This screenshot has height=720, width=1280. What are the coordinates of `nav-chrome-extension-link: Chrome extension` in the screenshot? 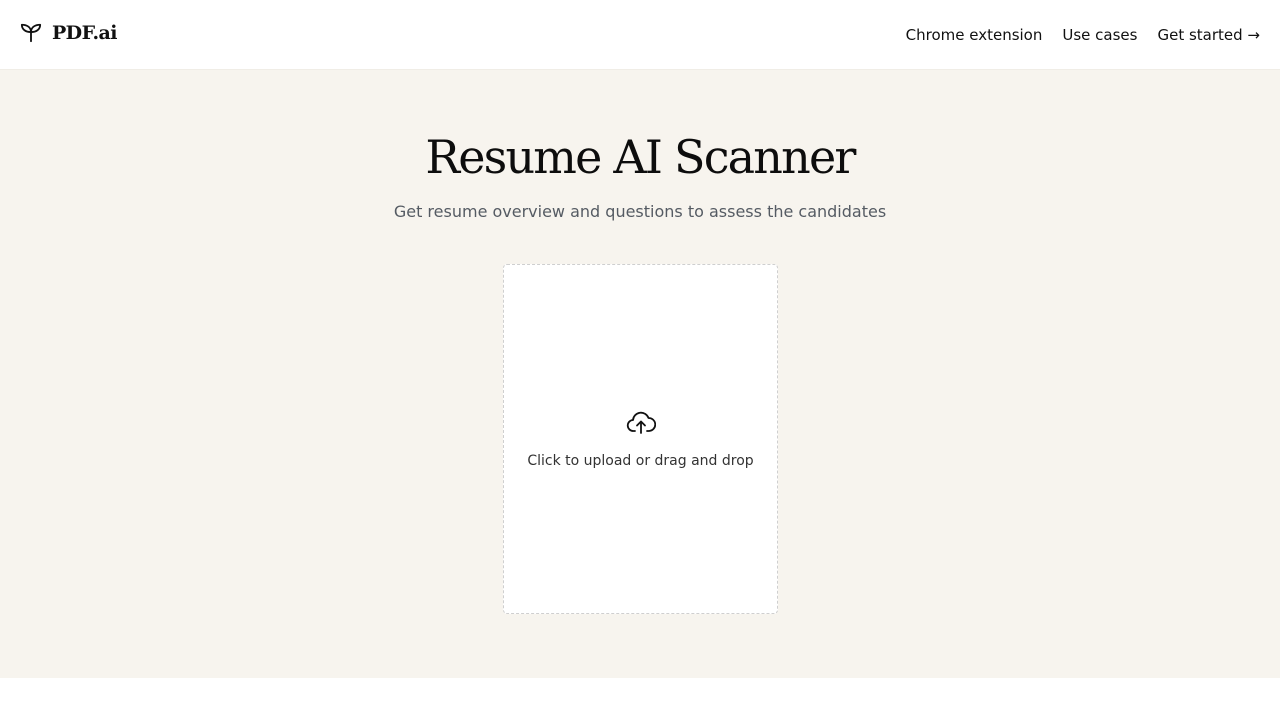 It's located at (974, 35).